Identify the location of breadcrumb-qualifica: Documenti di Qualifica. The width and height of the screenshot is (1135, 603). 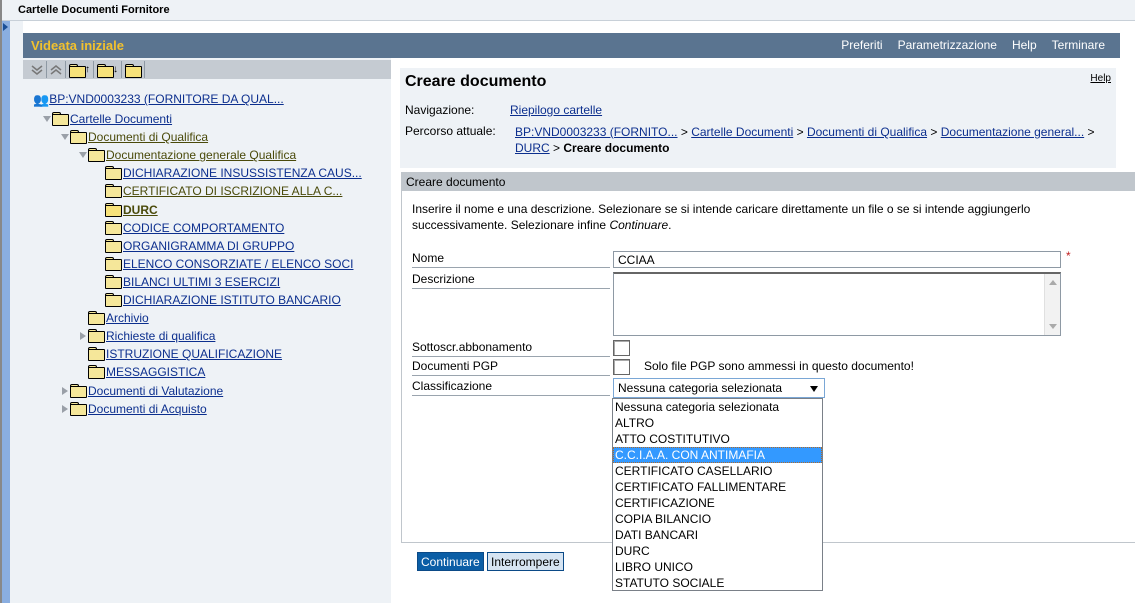
(867, 132).